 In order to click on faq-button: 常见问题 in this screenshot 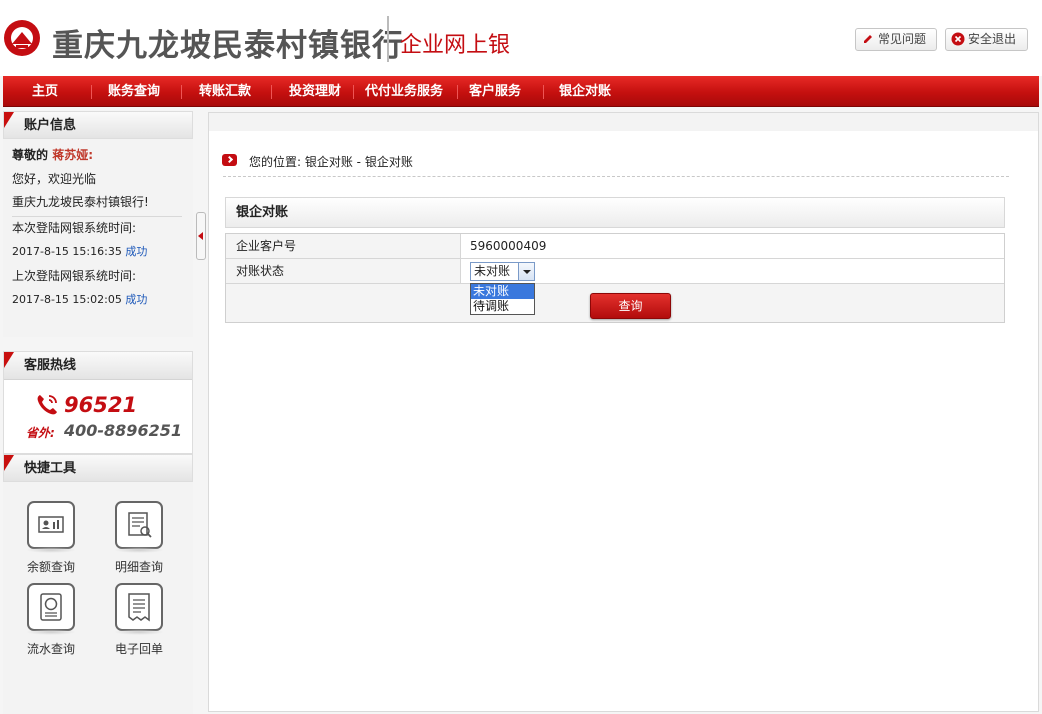, I will do `click(896, 39)`.